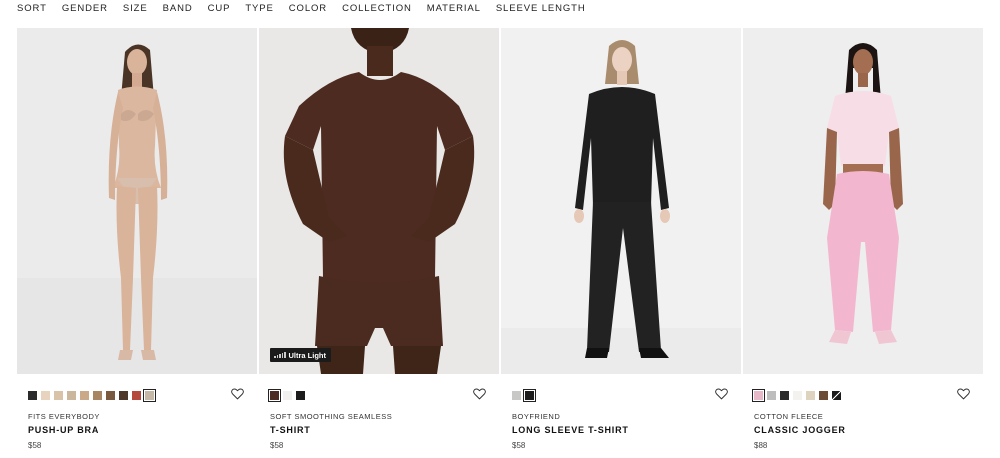  Describe the element at coordinates (32, 9) in the screenshot. I see `filter-sort: SORT` at that location.